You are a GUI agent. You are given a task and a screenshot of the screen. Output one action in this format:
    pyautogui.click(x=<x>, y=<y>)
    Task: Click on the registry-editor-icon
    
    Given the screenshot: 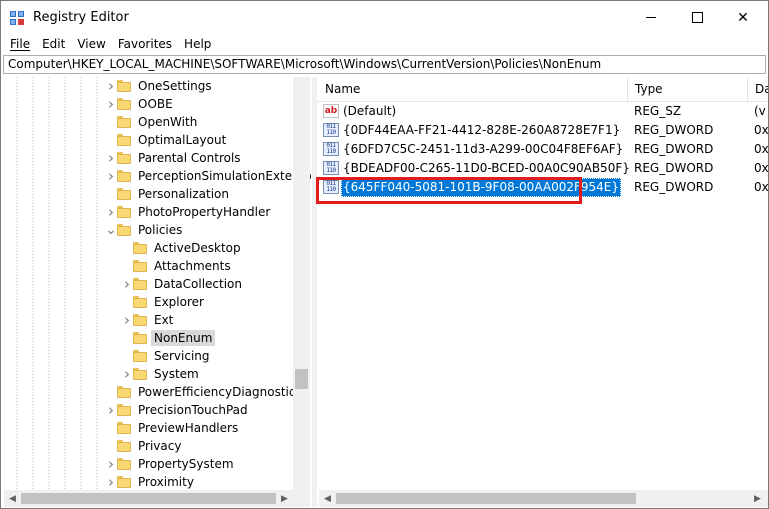 What is the action you would take?
    pyautogui.click(x=17, y=18)
    